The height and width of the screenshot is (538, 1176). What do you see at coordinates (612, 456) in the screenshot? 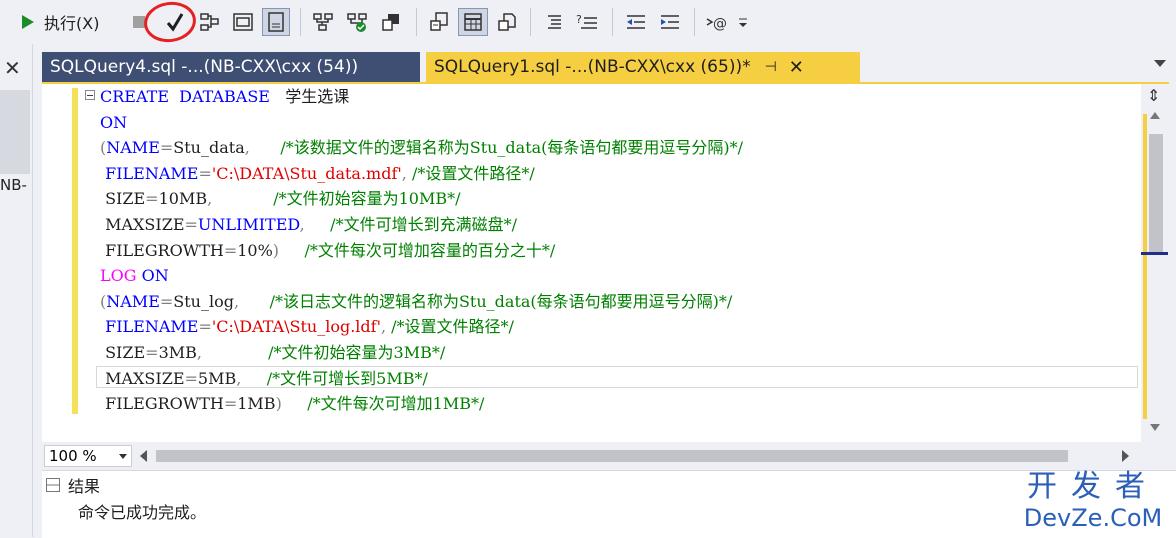
I see `horizontal-scroll-thumb` at bounding box center [612, 456].